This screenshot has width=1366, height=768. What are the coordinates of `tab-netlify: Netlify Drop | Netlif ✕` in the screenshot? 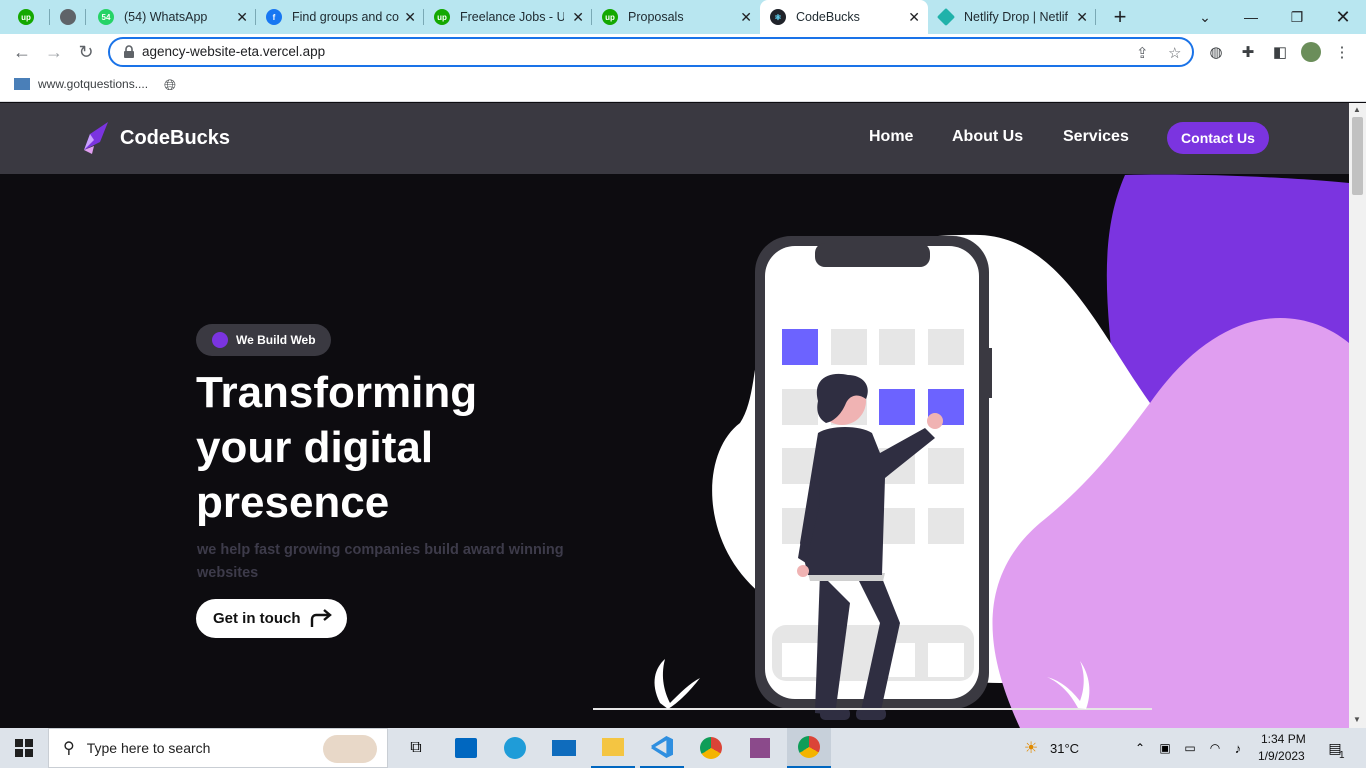 It's located at (1012, 17).